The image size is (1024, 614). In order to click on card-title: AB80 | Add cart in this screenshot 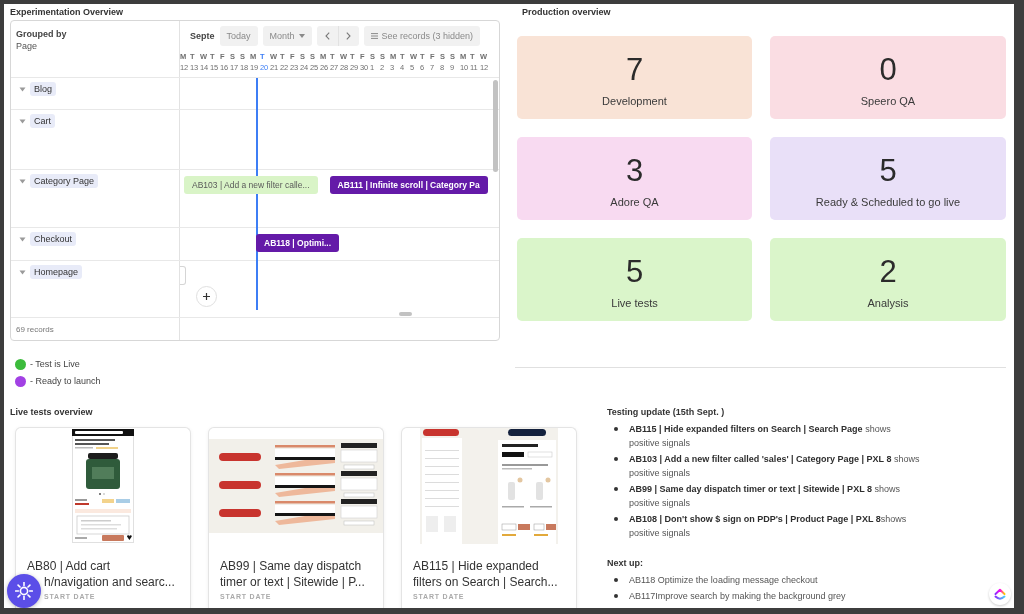, I will do `click(69, 566)`.